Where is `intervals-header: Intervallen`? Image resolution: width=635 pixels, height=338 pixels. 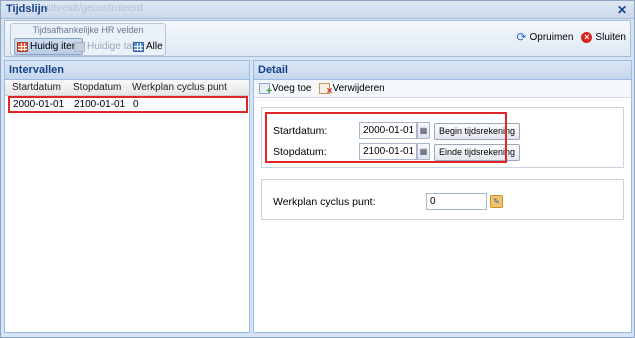
intervals-header: Intervallen is located at coordinates (127, 70).